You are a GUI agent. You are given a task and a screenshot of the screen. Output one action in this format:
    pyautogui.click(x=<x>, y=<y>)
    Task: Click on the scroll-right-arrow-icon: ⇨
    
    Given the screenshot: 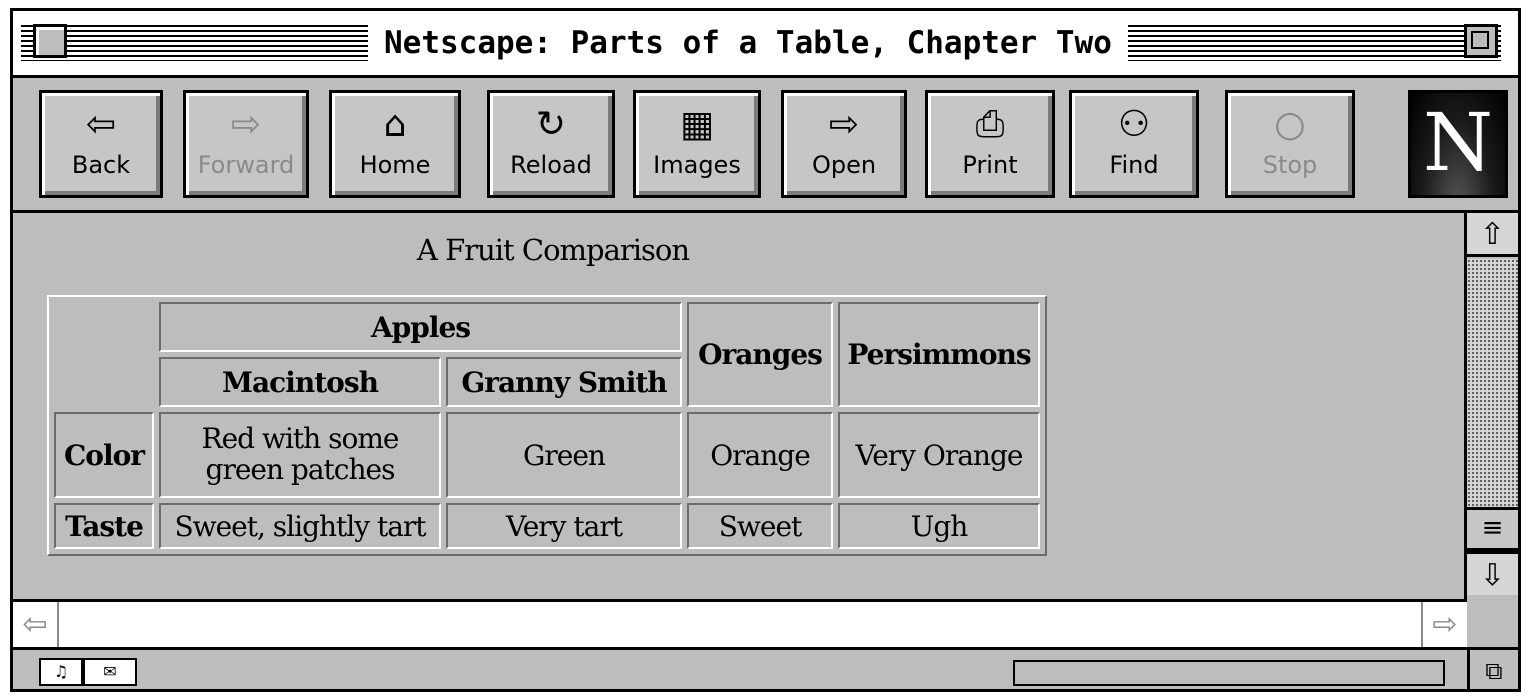 What is the action you would take?
    pyautogui.click(x=1444, y=624)
    